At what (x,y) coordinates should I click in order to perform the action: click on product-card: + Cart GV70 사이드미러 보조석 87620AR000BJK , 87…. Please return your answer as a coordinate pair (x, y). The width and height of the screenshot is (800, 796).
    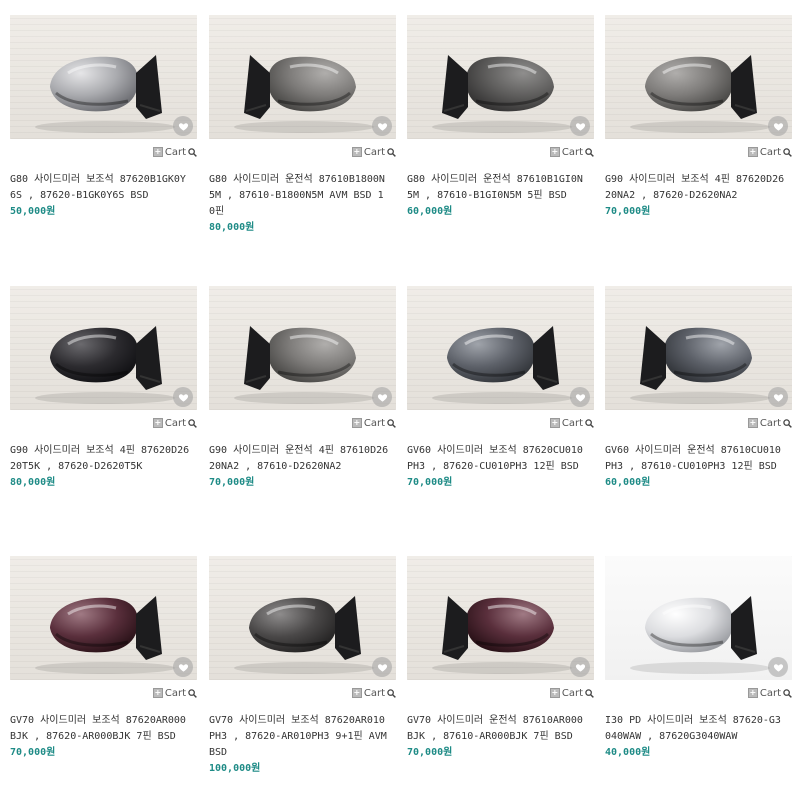
    Looking at the image, I should click on (103, 658).